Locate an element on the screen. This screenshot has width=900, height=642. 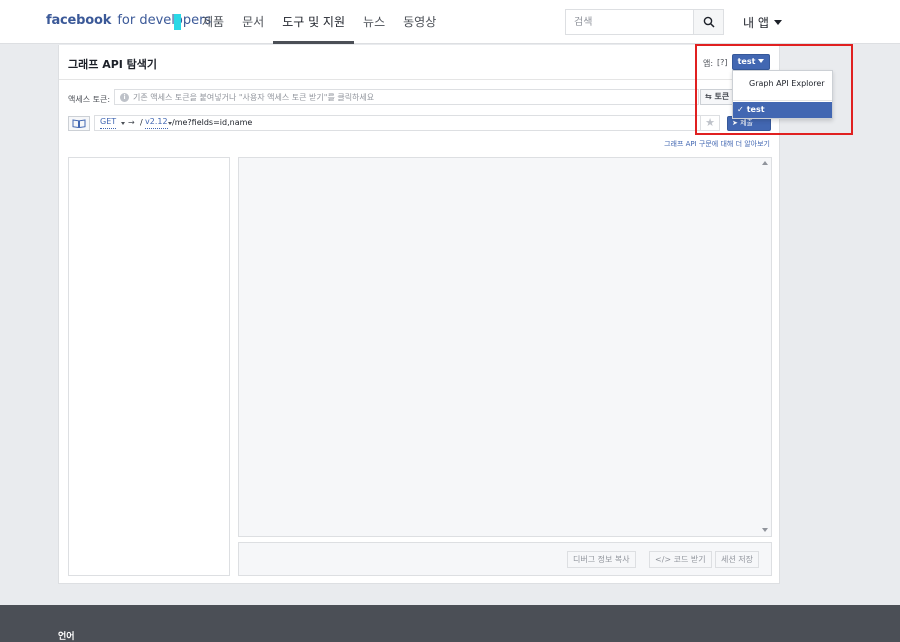
get-code-button: </> 코드 받기 is located at coordinates (680, 559).